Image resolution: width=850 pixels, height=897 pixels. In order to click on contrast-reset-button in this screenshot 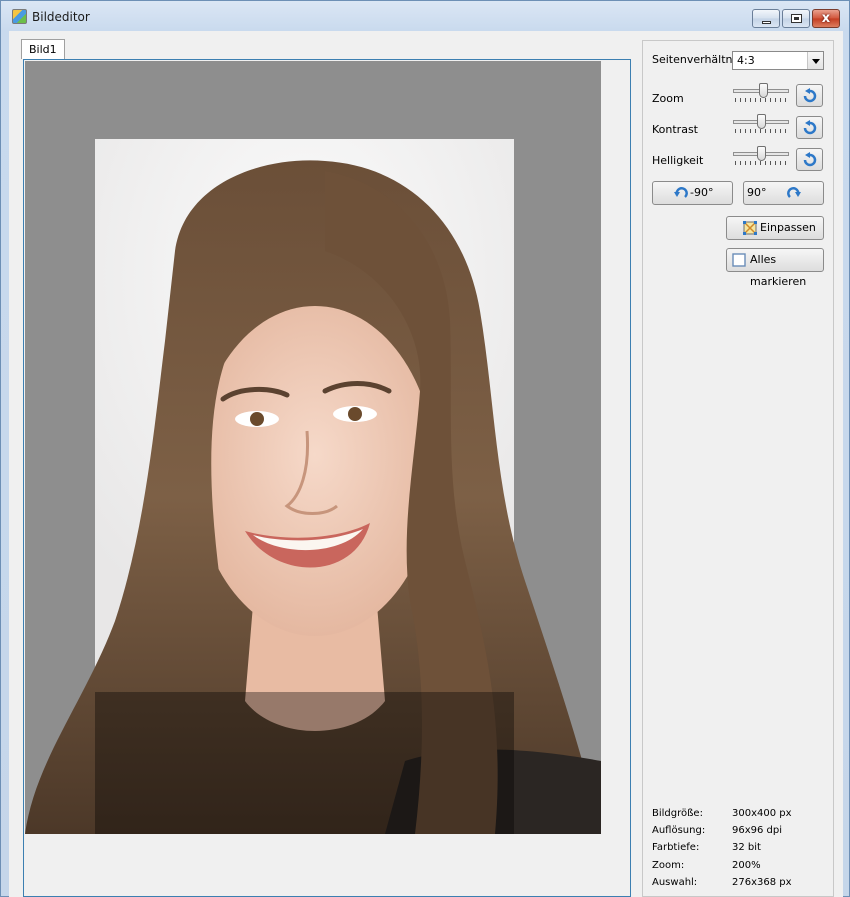, I will do `click(809, 127)`.